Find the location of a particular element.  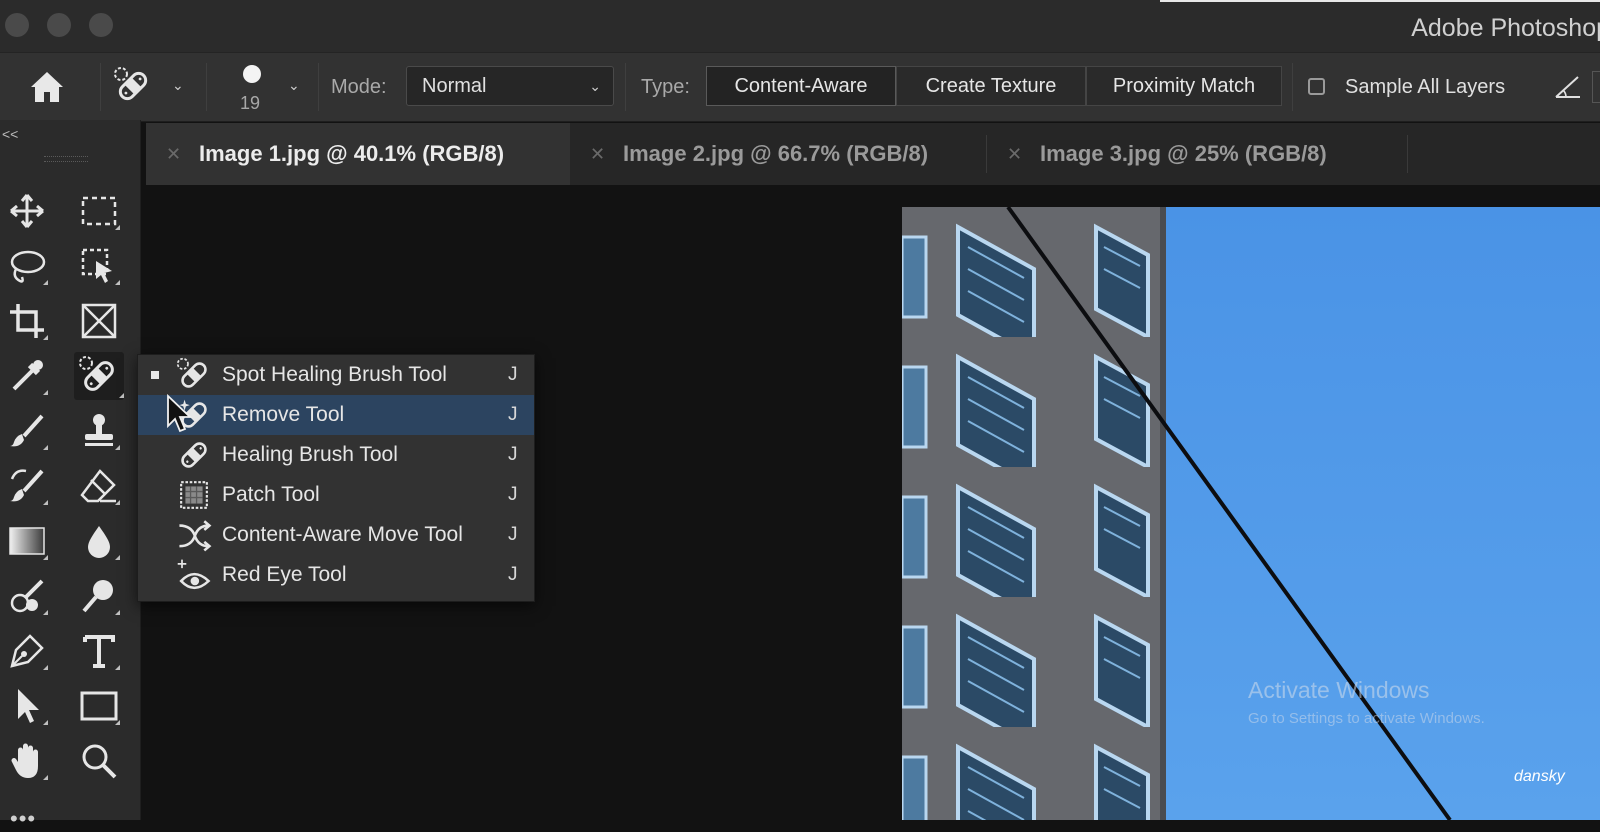

menu-item-content-aware-move: Content-Aware Move Tool J is located at coordinates (336, 535).